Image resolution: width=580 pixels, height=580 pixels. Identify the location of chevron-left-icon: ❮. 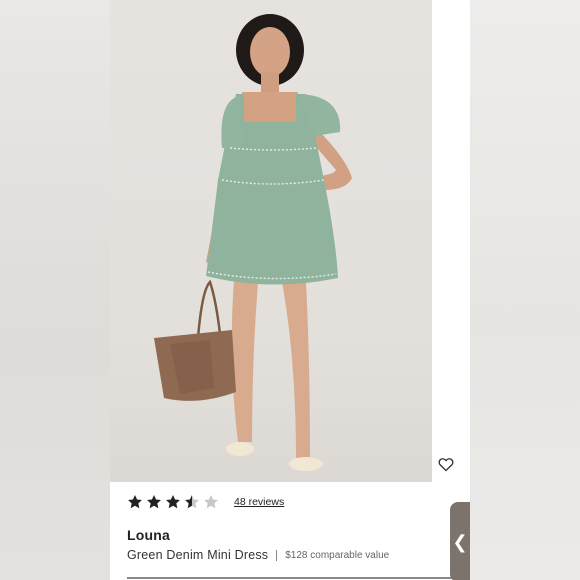
(460, 542).